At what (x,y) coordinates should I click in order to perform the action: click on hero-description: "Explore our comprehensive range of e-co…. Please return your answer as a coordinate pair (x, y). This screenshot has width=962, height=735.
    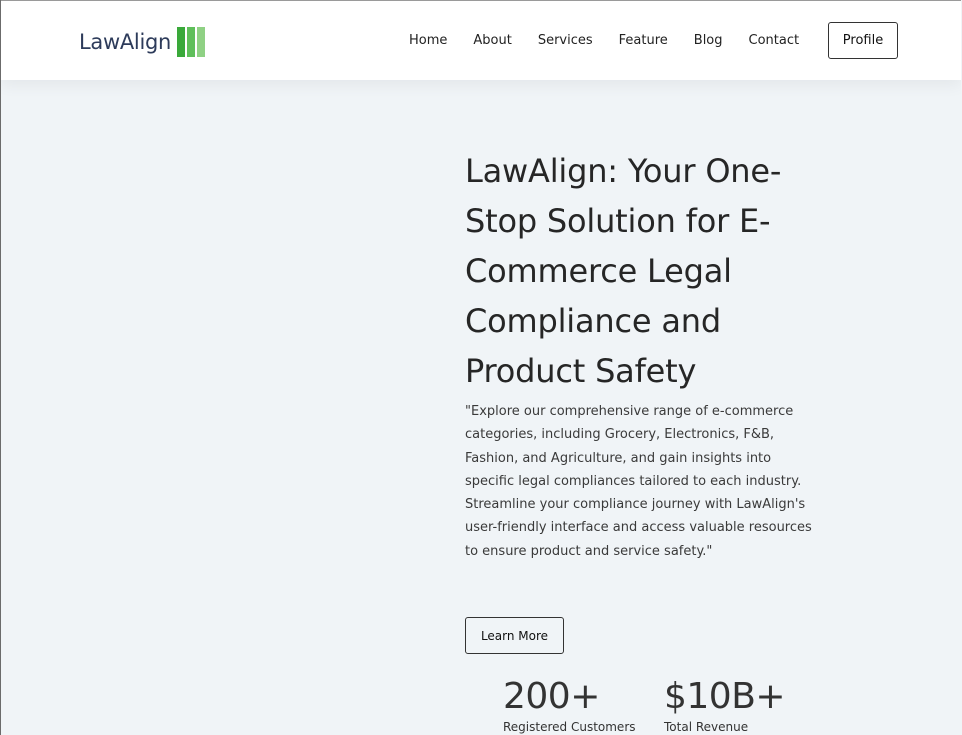
    Looking at the image, I should click on (638, 481).